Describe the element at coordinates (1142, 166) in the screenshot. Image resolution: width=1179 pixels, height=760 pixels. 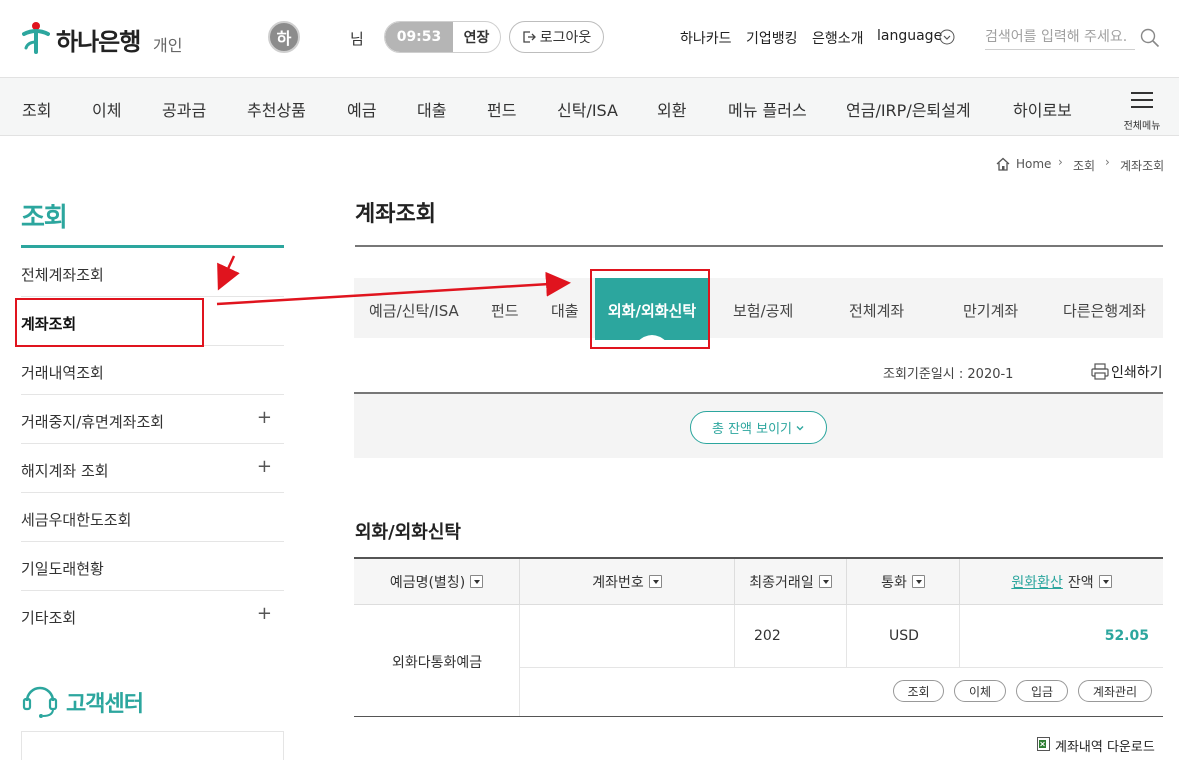
I see `breadcrumb-current: 계좌조회` at that location.